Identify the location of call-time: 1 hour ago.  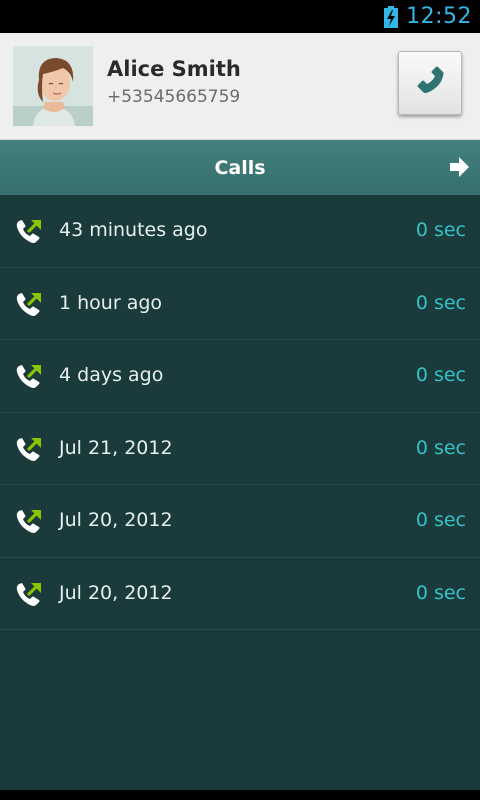
(111, 302).